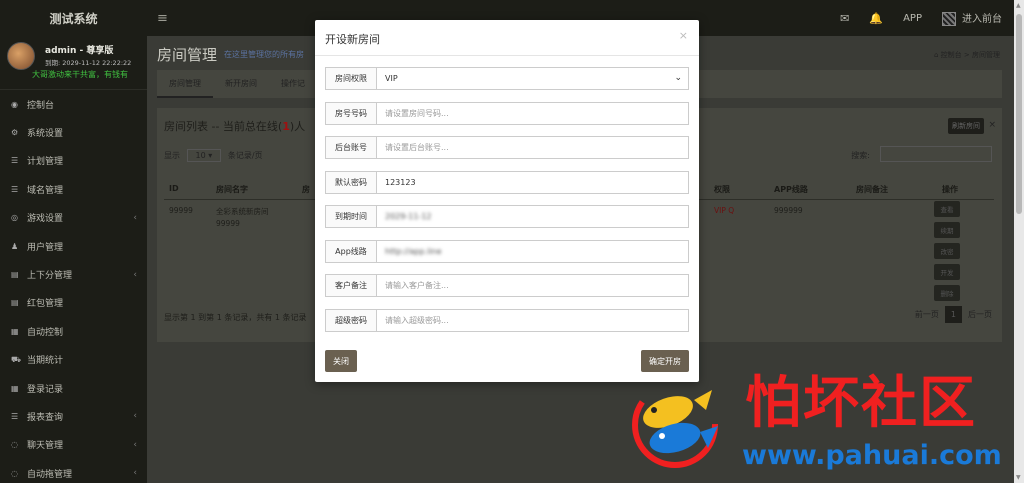 The height and width of the screenshot is (483, 1024). Describe the element at coordinates (135, 274) in the screenshot. I see `chevron-left-icon: ‹` at that location.